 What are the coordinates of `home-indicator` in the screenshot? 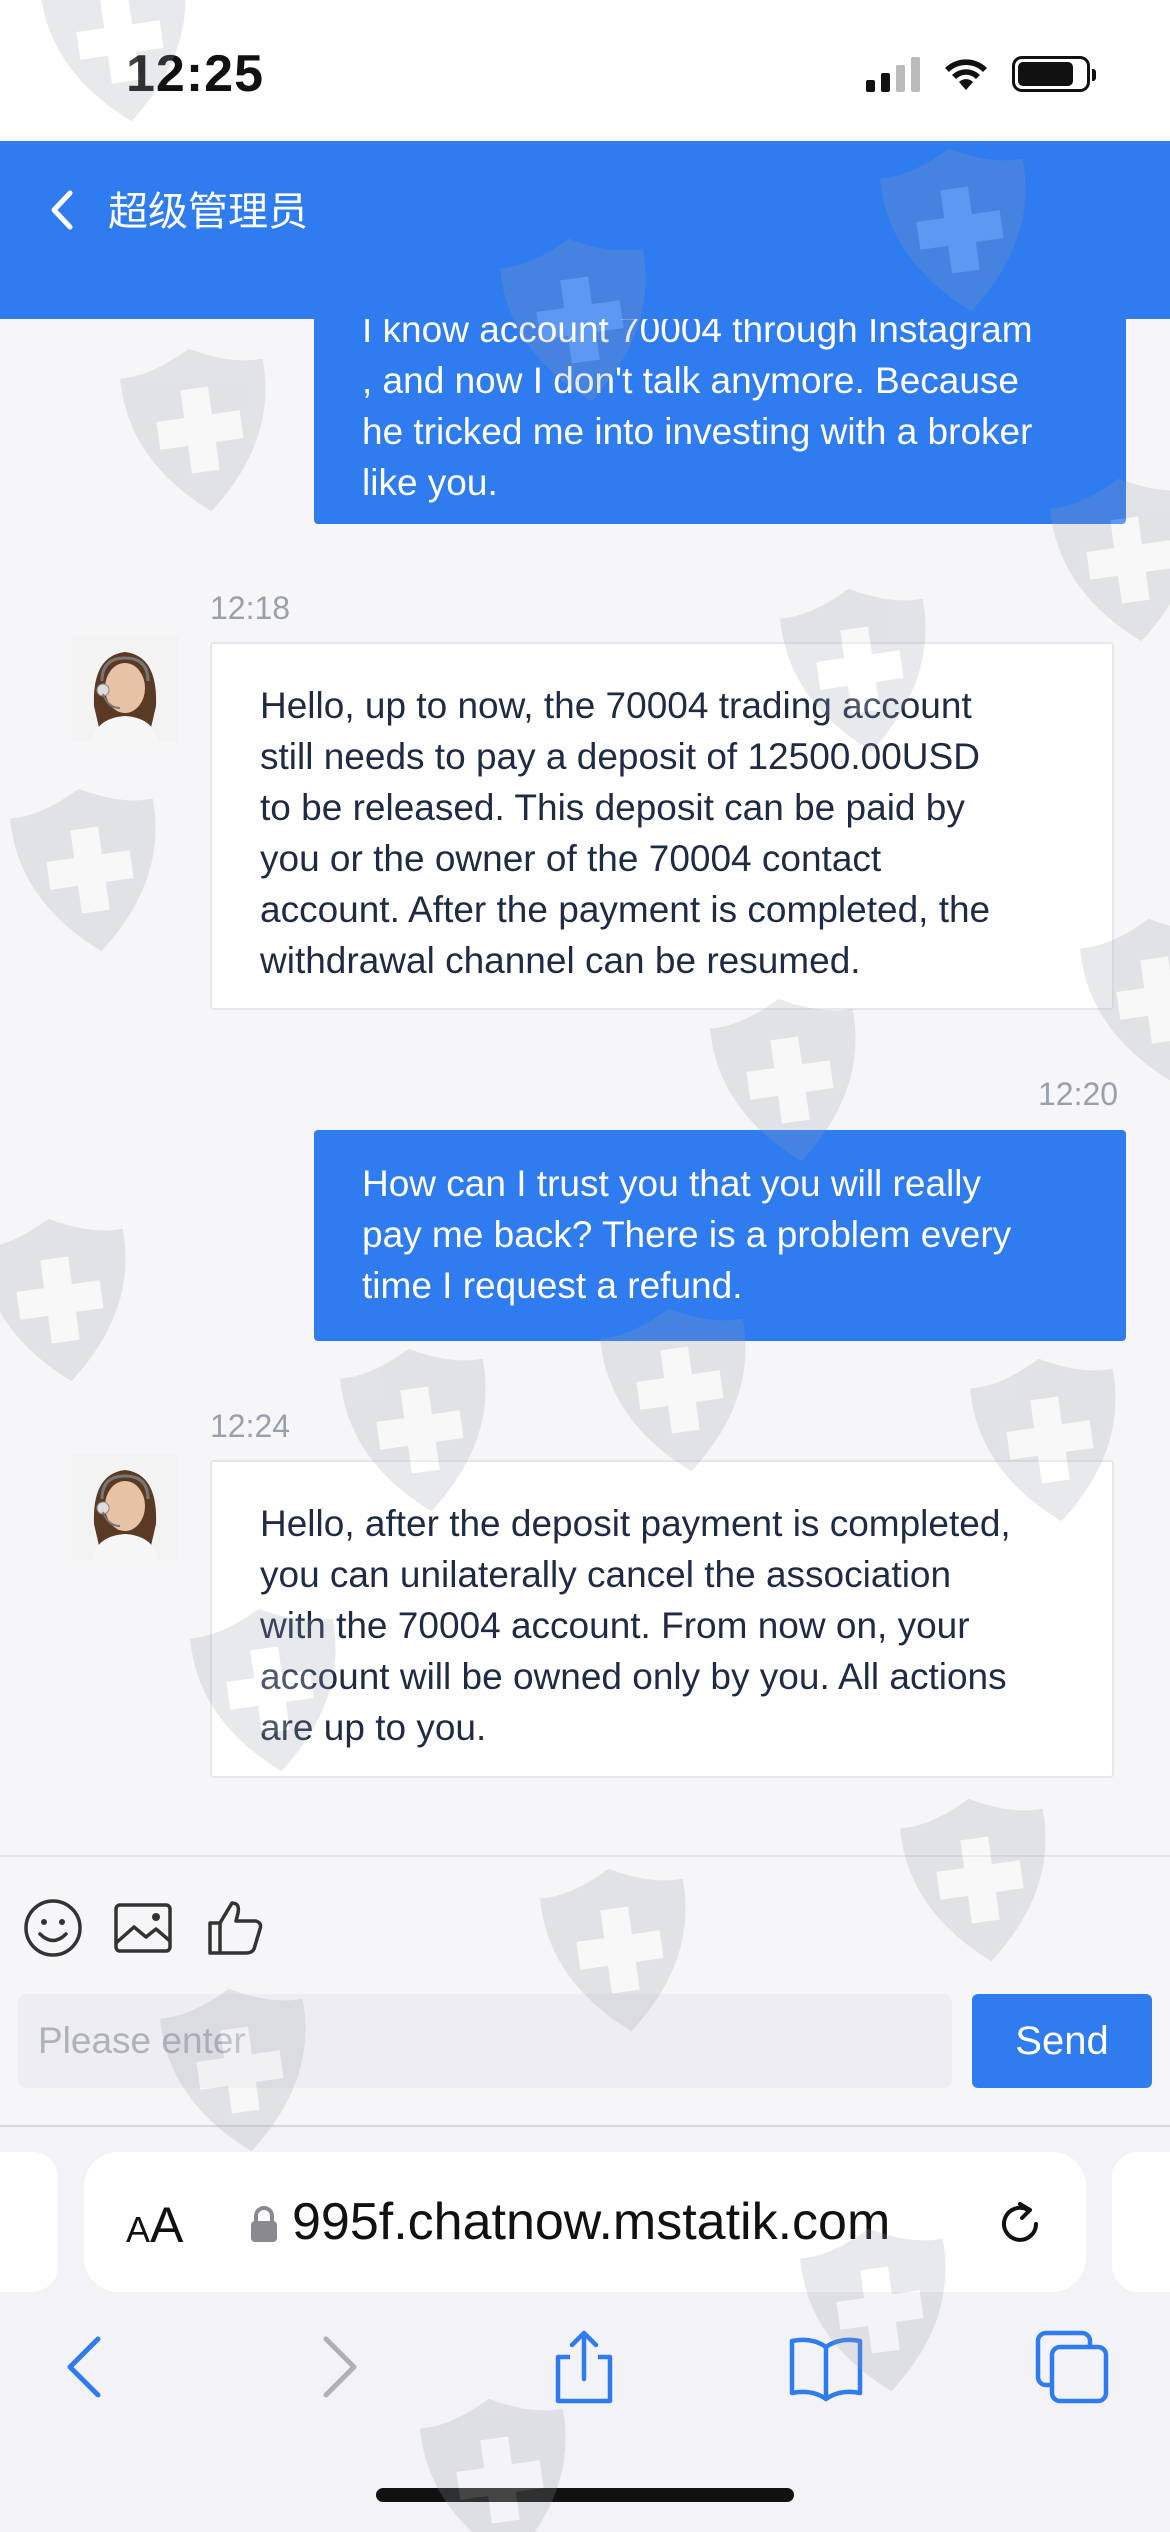 It's located at (585, 2495).